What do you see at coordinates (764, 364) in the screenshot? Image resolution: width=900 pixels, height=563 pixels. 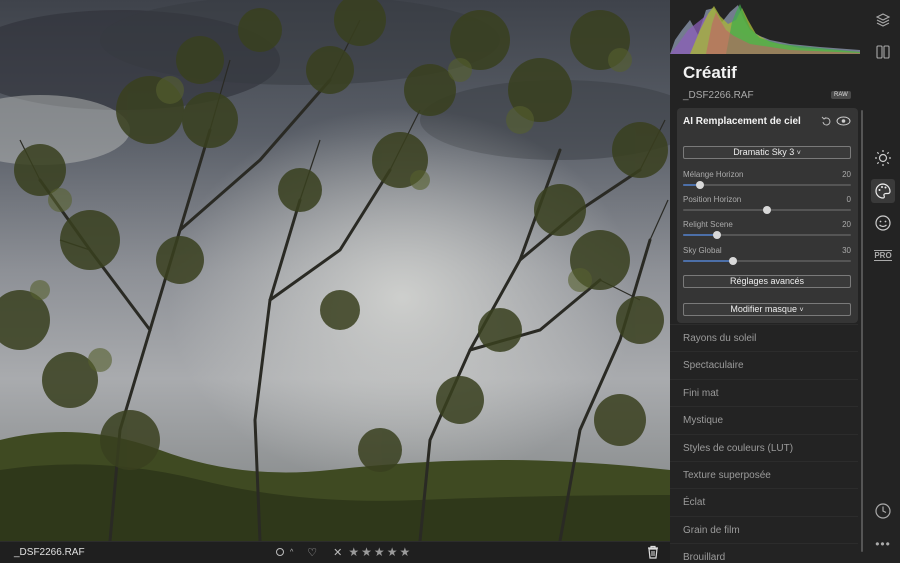 I see `filter-section: Spectaculaire` at bounding box center [764, 364].